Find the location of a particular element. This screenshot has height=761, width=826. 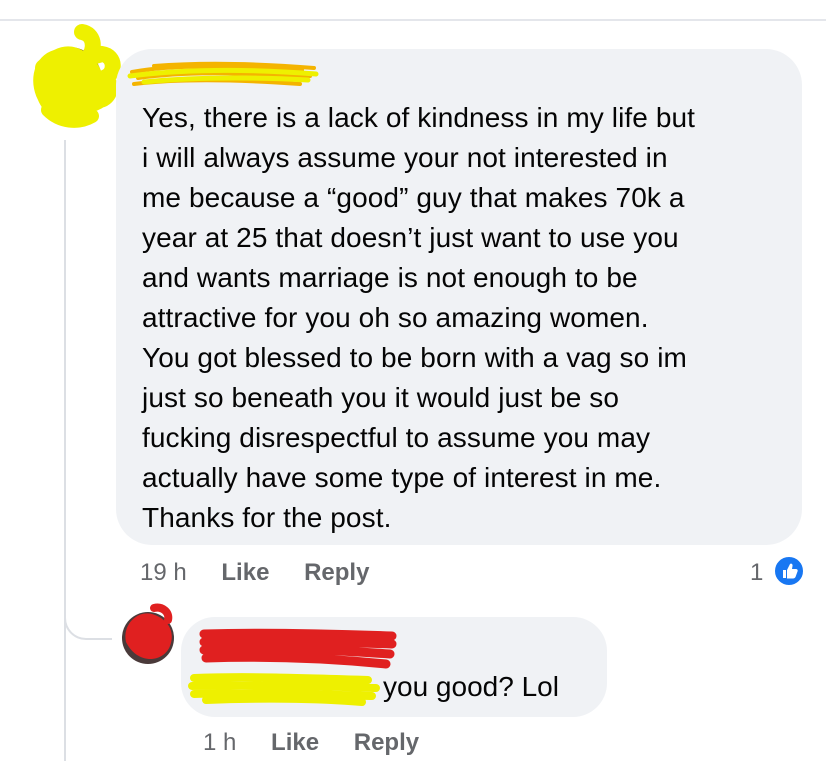

reply-timestamp: 1 h is located at coordinates (219, 742).